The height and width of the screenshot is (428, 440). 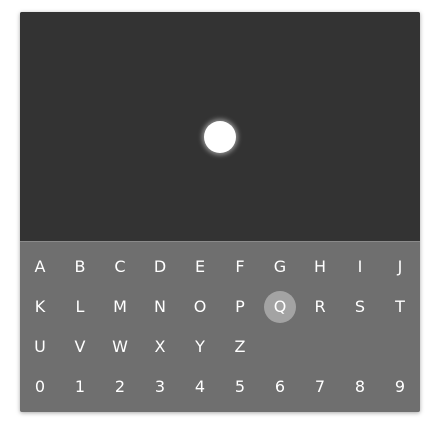 What do you see at coordinates (160, 267) in the screenshot?
I see `key-d: D` at bounding box center [160, 267].